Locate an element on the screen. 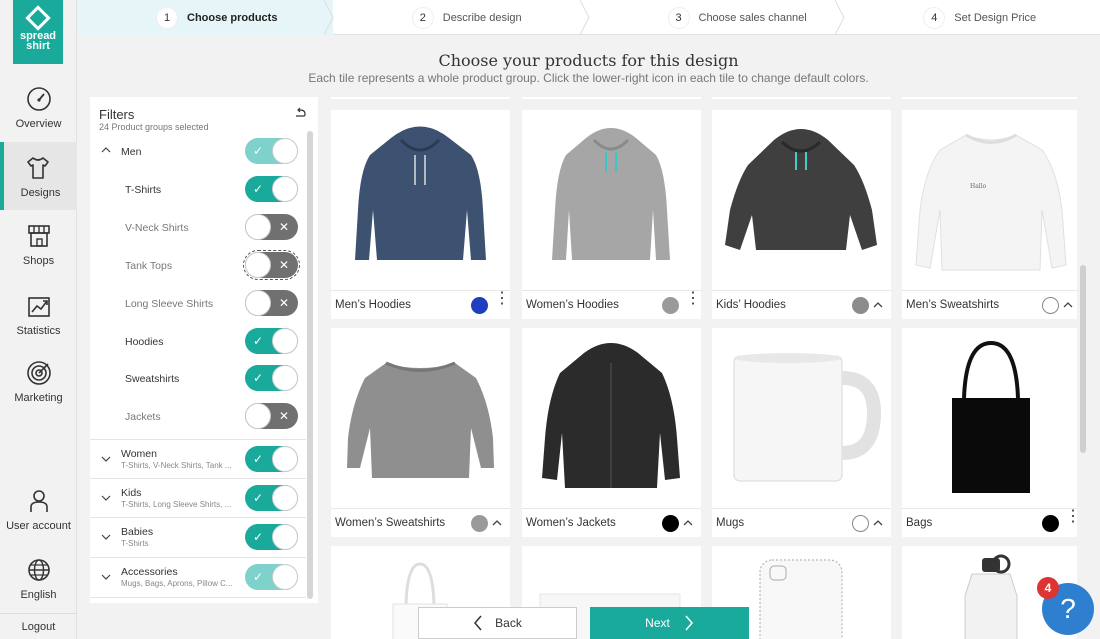 The width and height of the screenshot is (1100, 639). nav-item-statistics: Statistics is located at coordinates (38, 327).